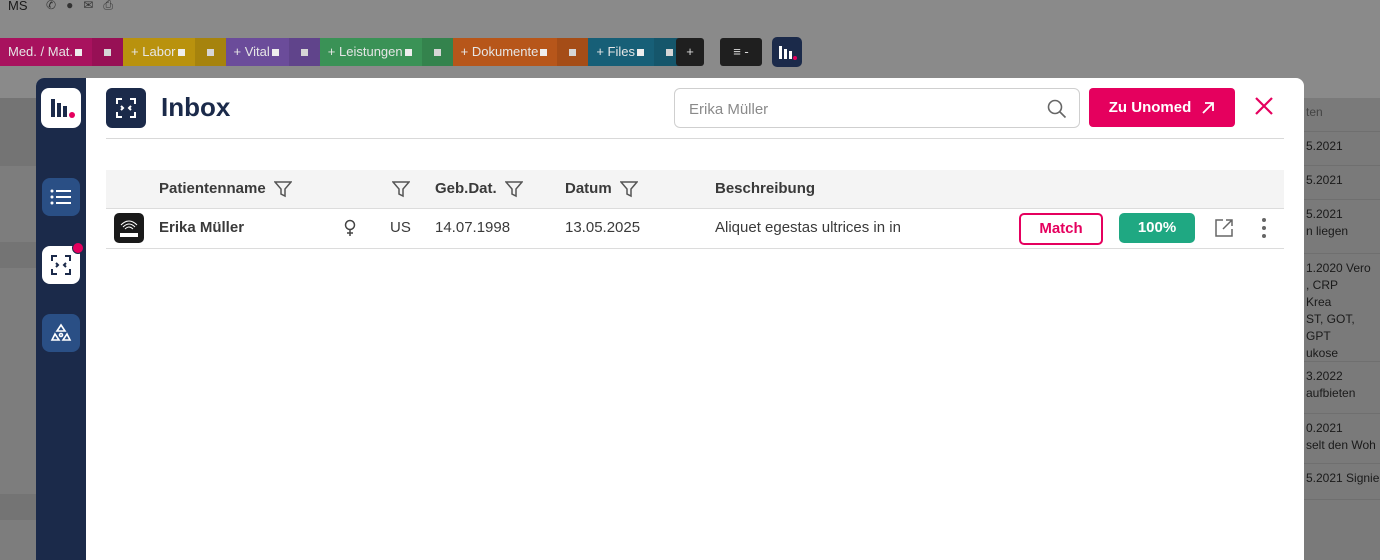 This screenshot has width=1380, height=560. I want to click on background-tab-label: Files, so click(621, 51).